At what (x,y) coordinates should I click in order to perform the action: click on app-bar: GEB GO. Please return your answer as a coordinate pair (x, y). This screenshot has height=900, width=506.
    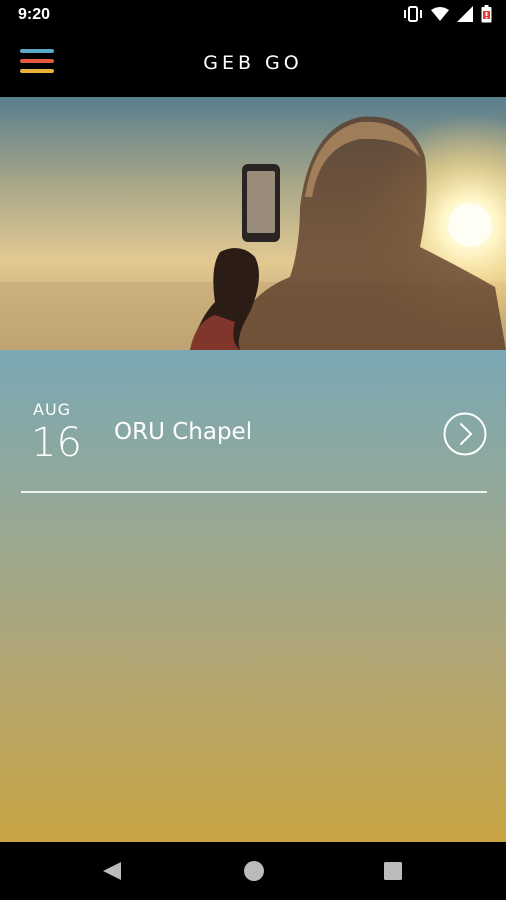
    Looking at the image, I should click on (253, 64).